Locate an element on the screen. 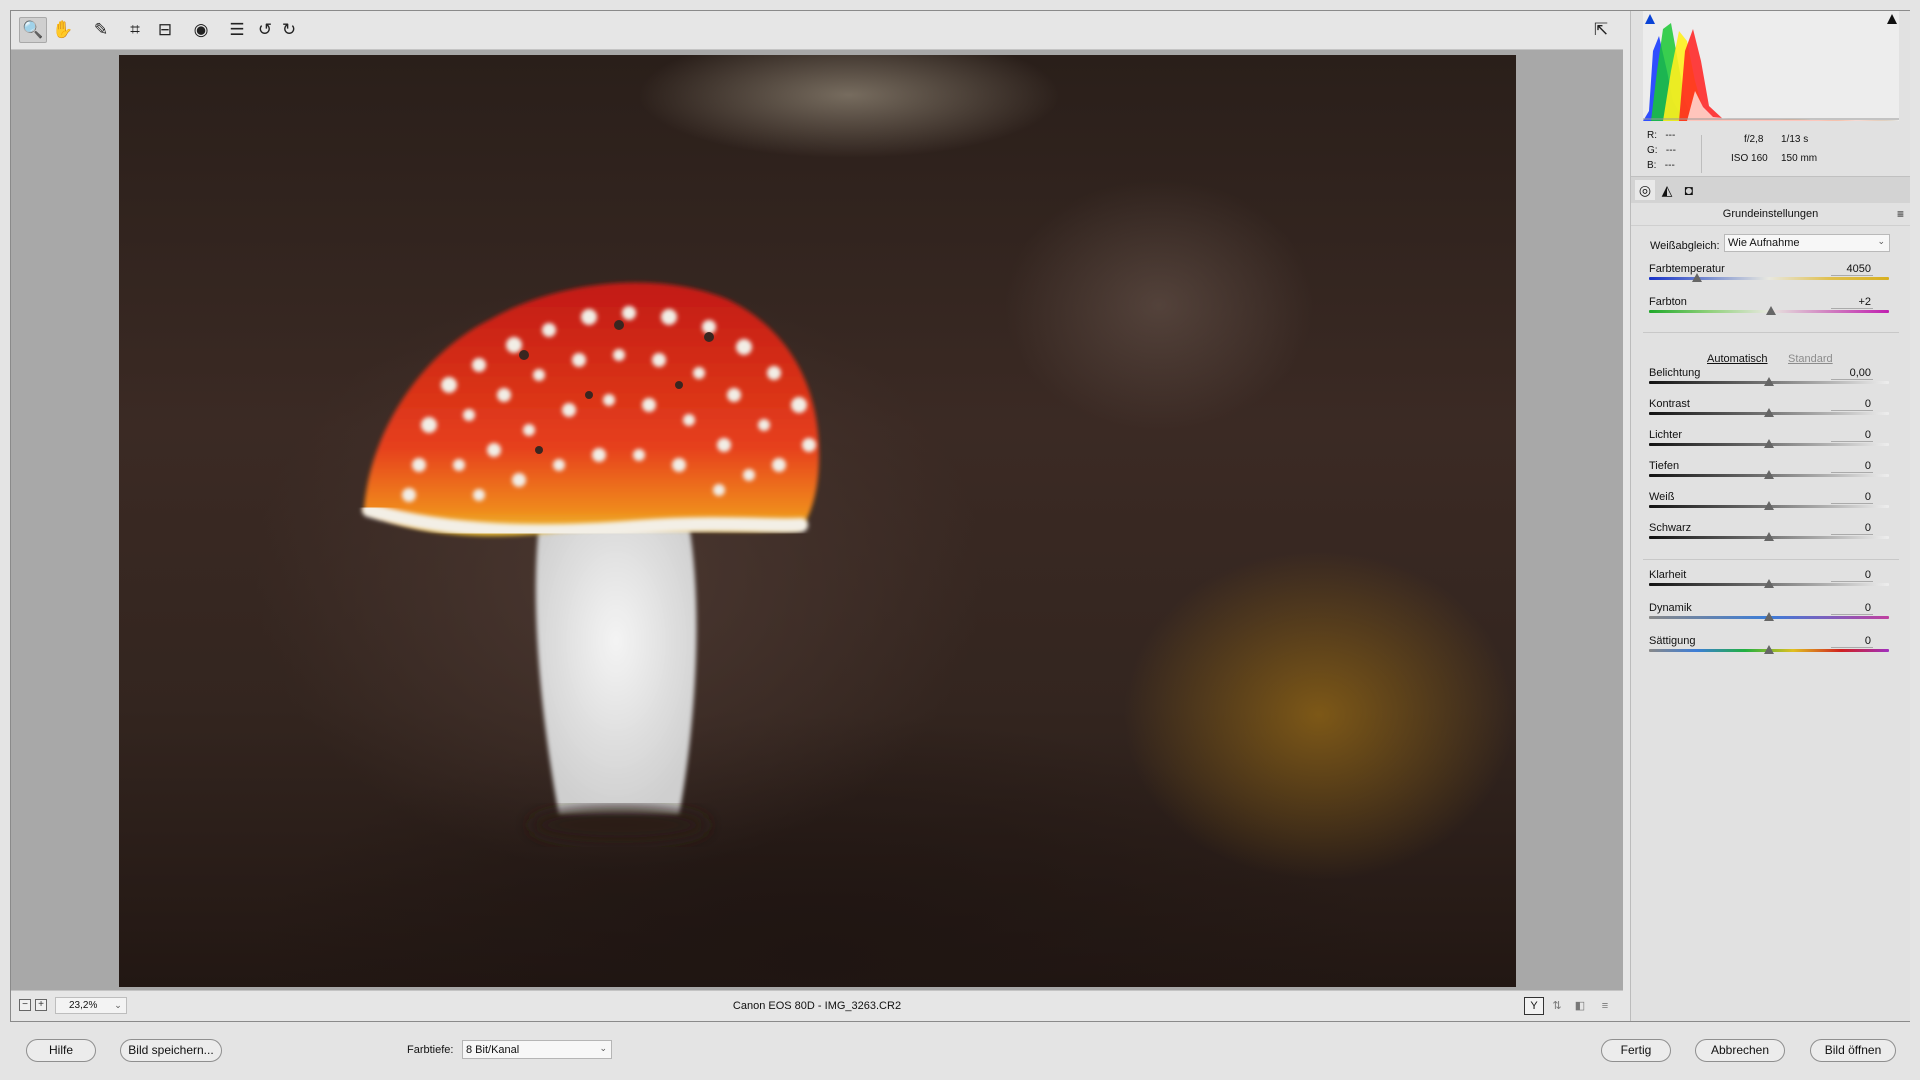 The width and height of the screenshot is (1920, 1080). divider is located at coordinates (1771, 559).